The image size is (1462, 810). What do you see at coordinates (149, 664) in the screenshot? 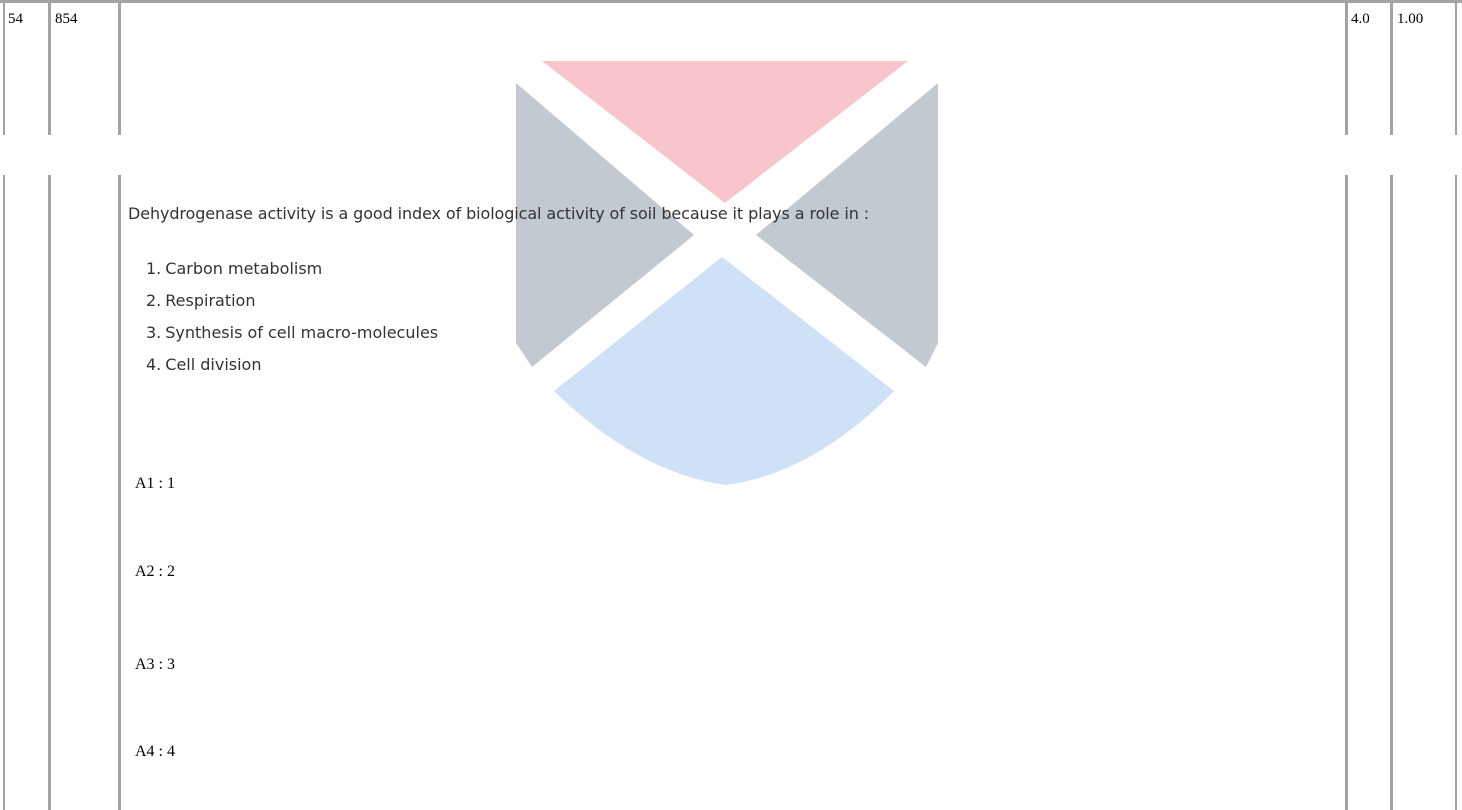
I see `answer-label: A3 :` at bounding box center [149, 664].